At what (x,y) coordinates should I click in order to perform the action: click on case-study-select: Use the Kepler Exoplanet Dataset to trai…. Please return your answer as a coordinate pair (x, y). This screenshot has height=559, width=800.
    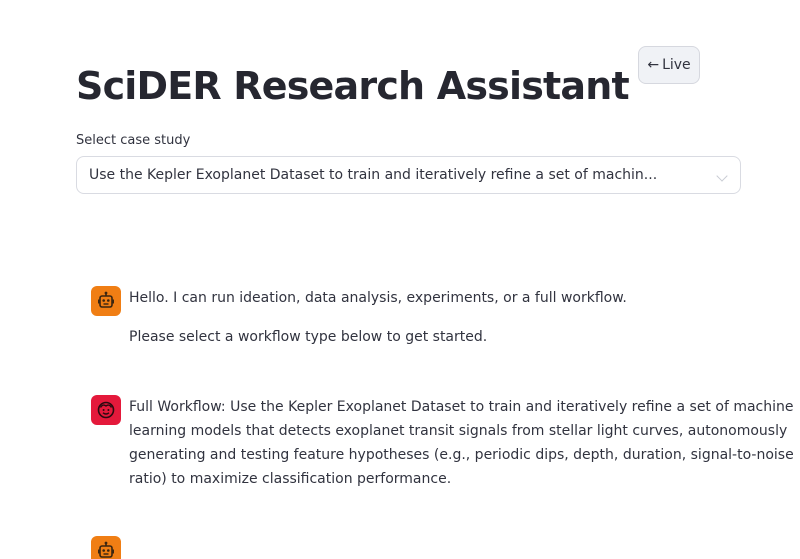
    Looking at the image, I should click on (408, 175).